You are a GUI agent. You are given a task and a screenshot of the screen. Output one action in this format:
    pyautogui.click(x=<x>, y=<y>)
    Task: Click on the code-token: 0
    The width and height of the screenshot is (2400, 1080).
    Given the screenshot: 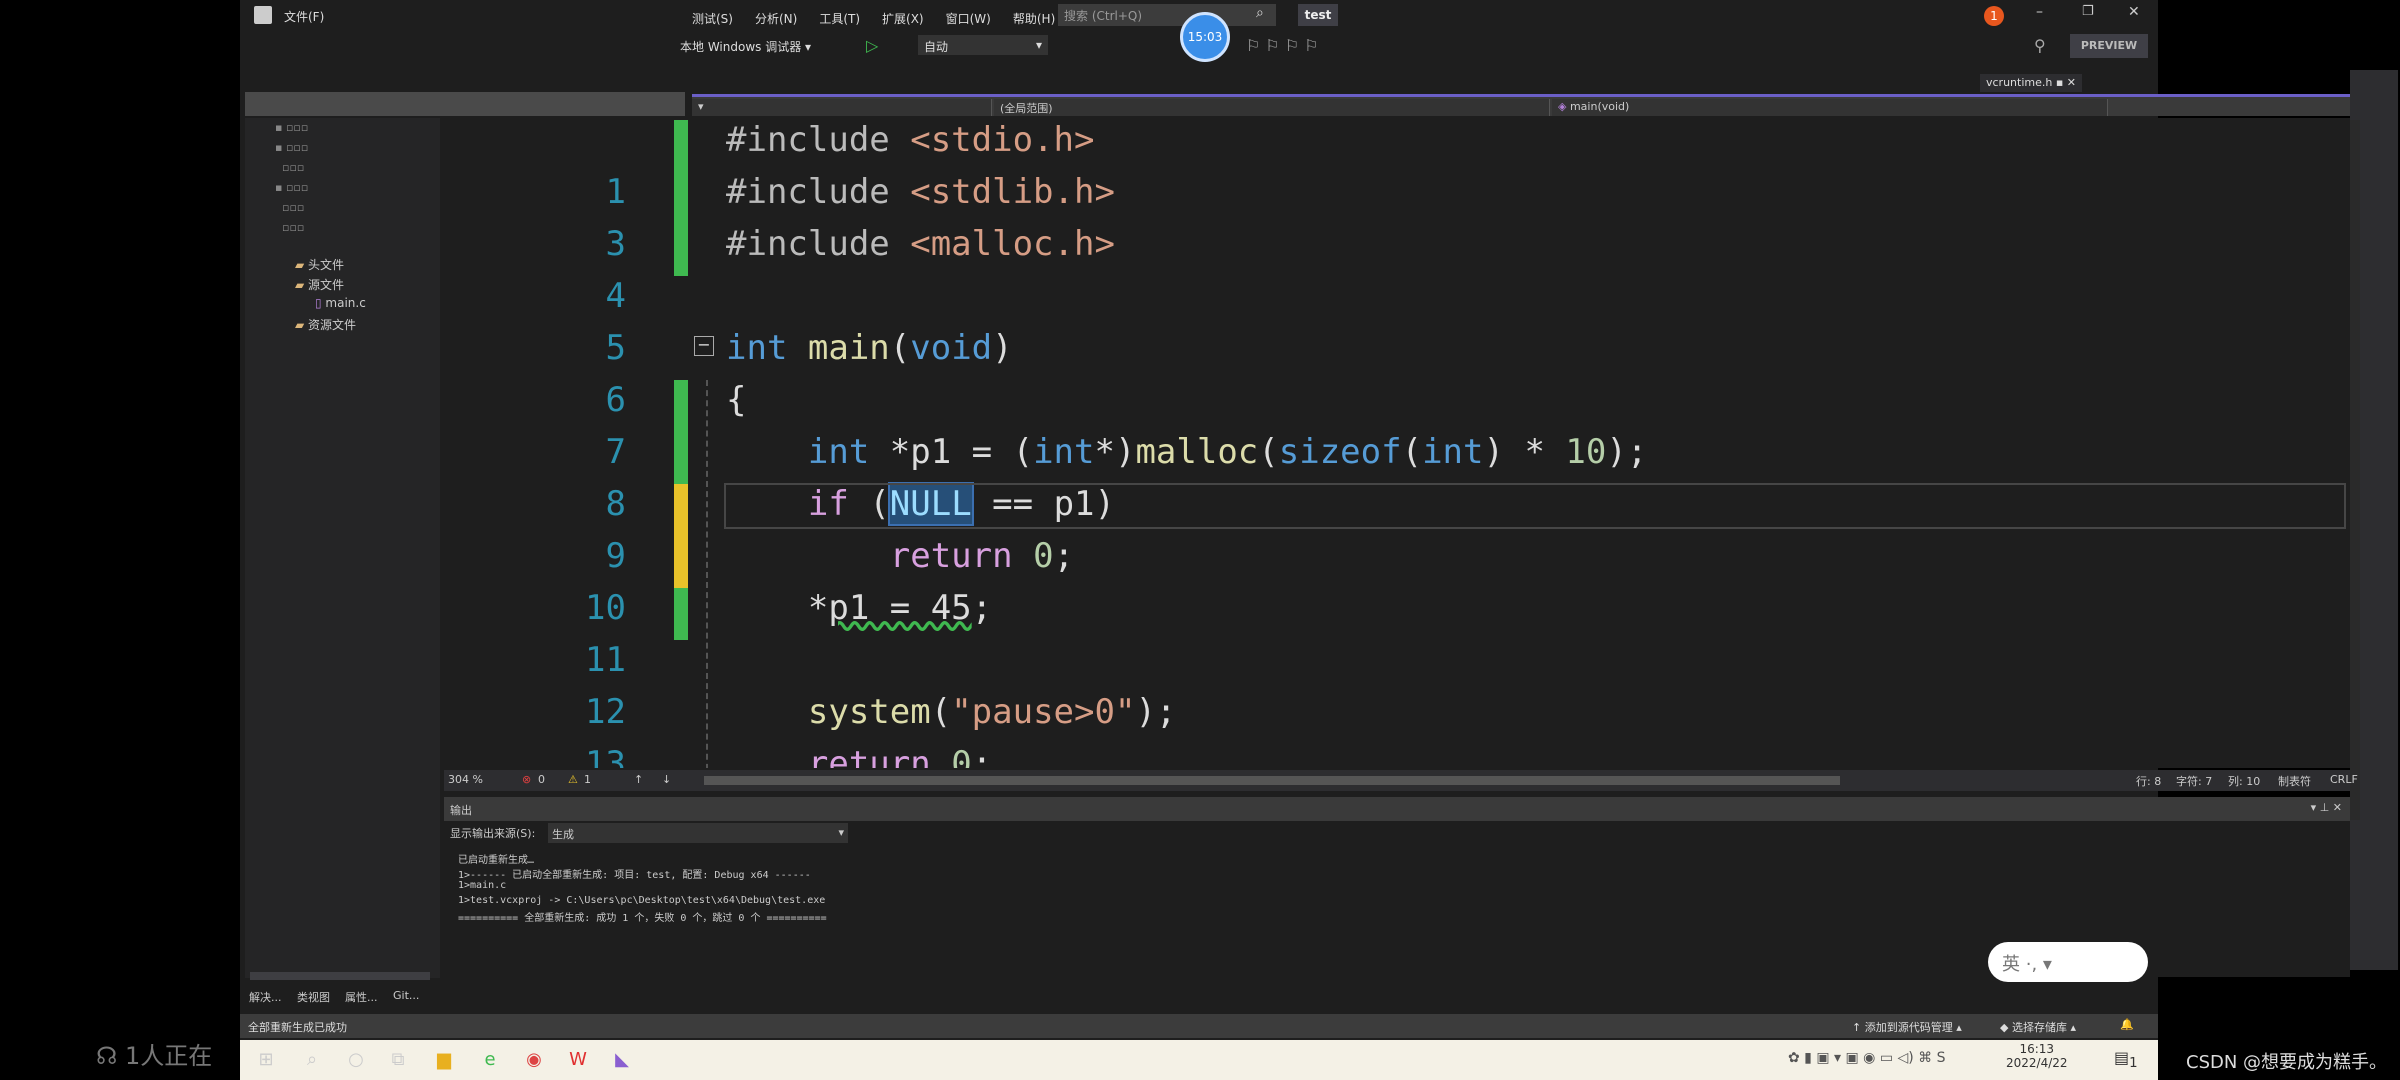 What is the action you would take?
    pyautogui.click(x=1043, y=556)
    